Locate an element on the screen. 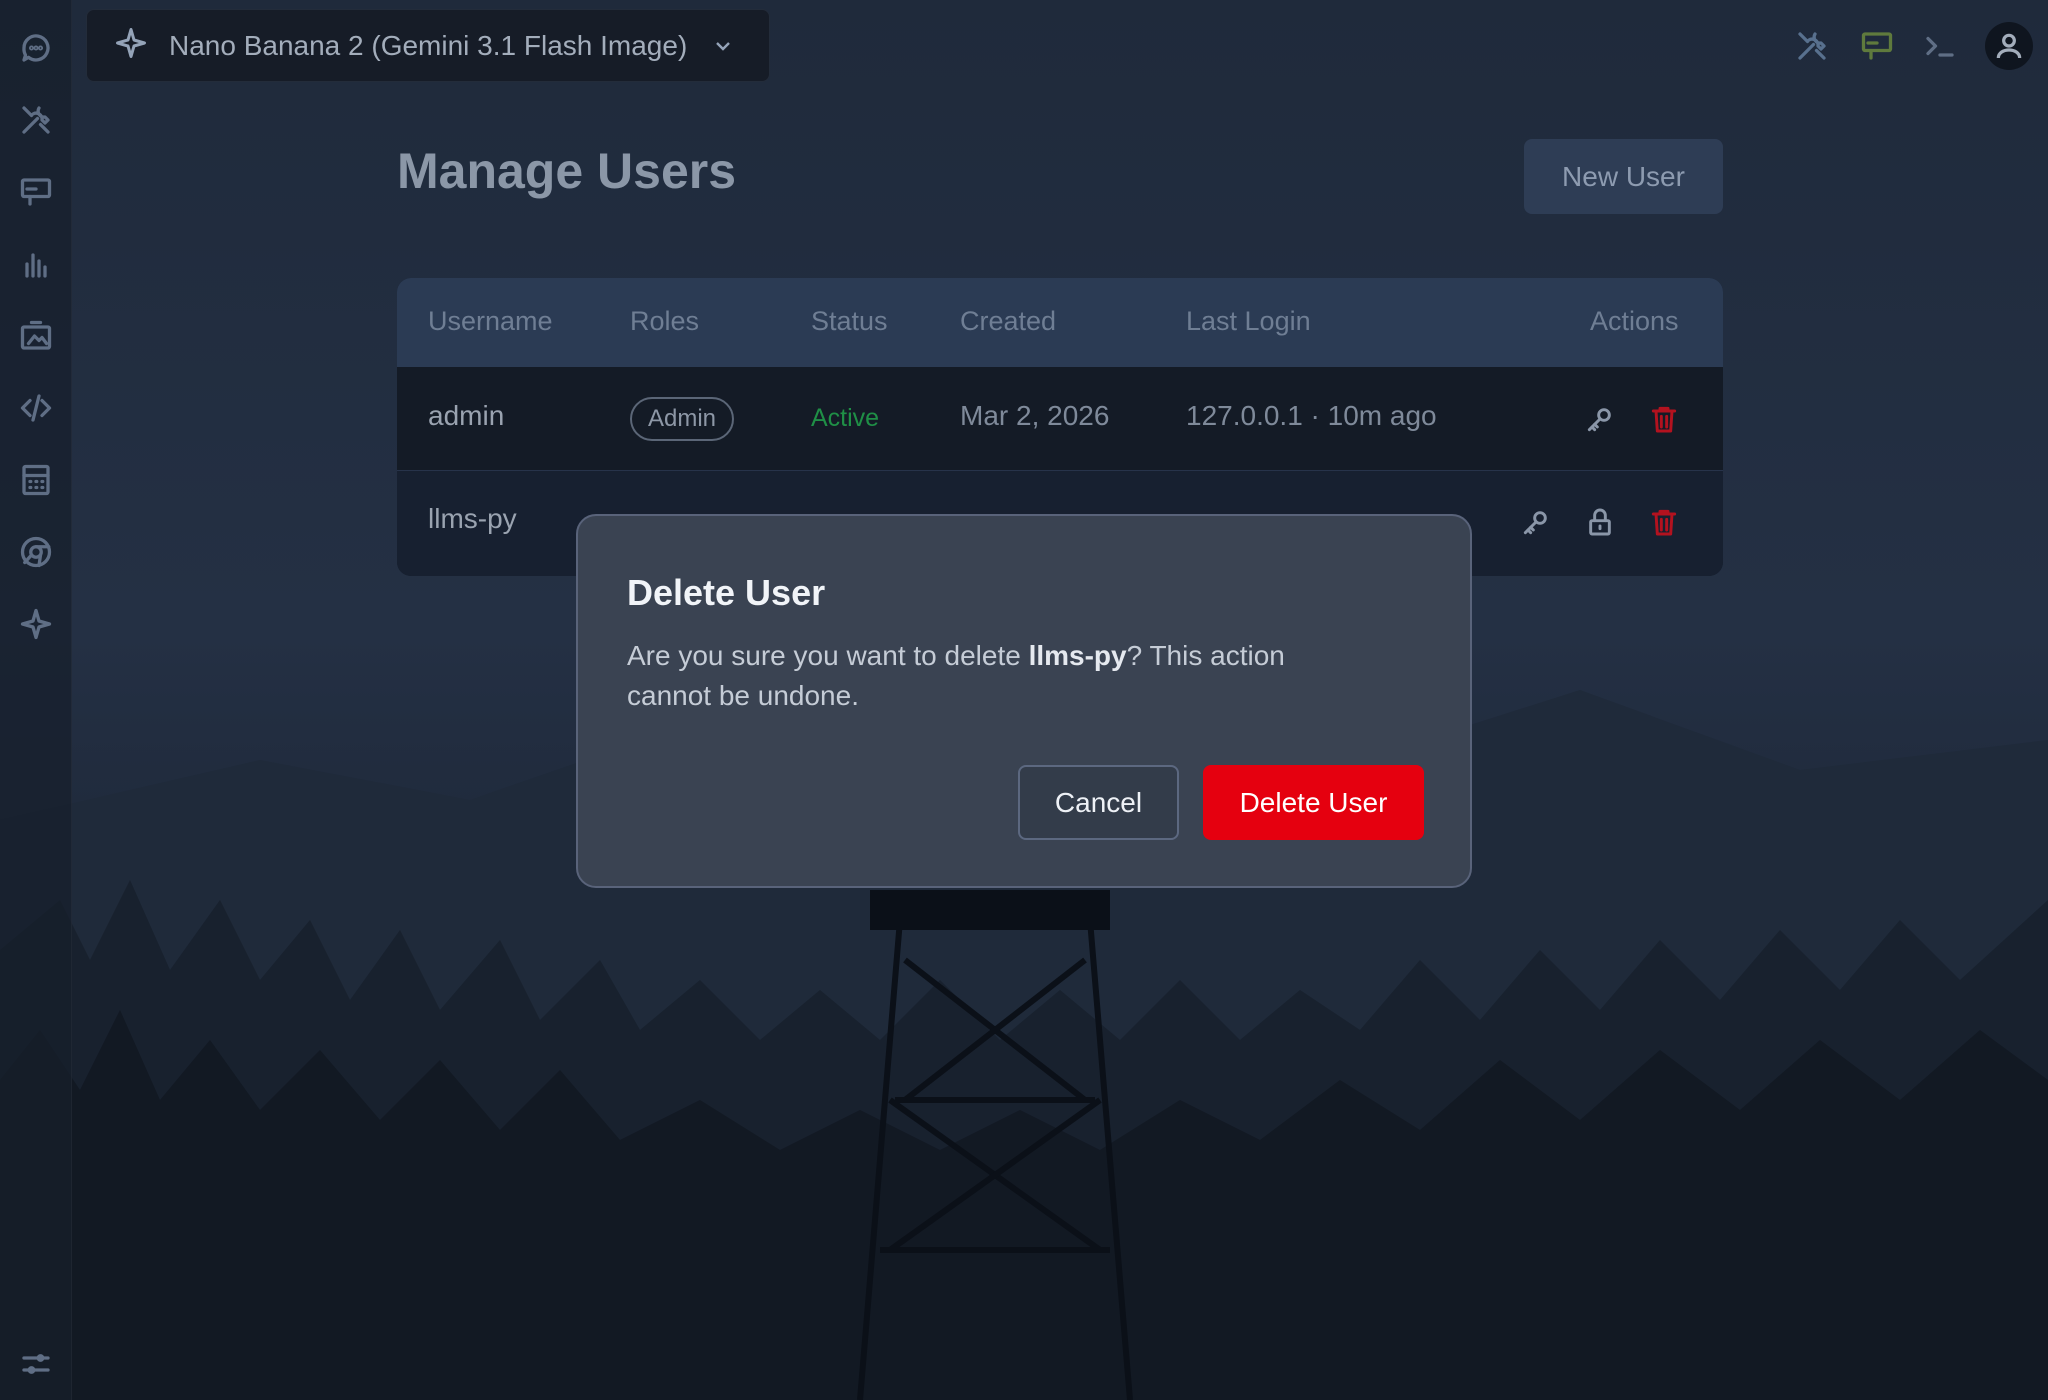  column-header-roles: Roles is located at coordinates (665, 321).